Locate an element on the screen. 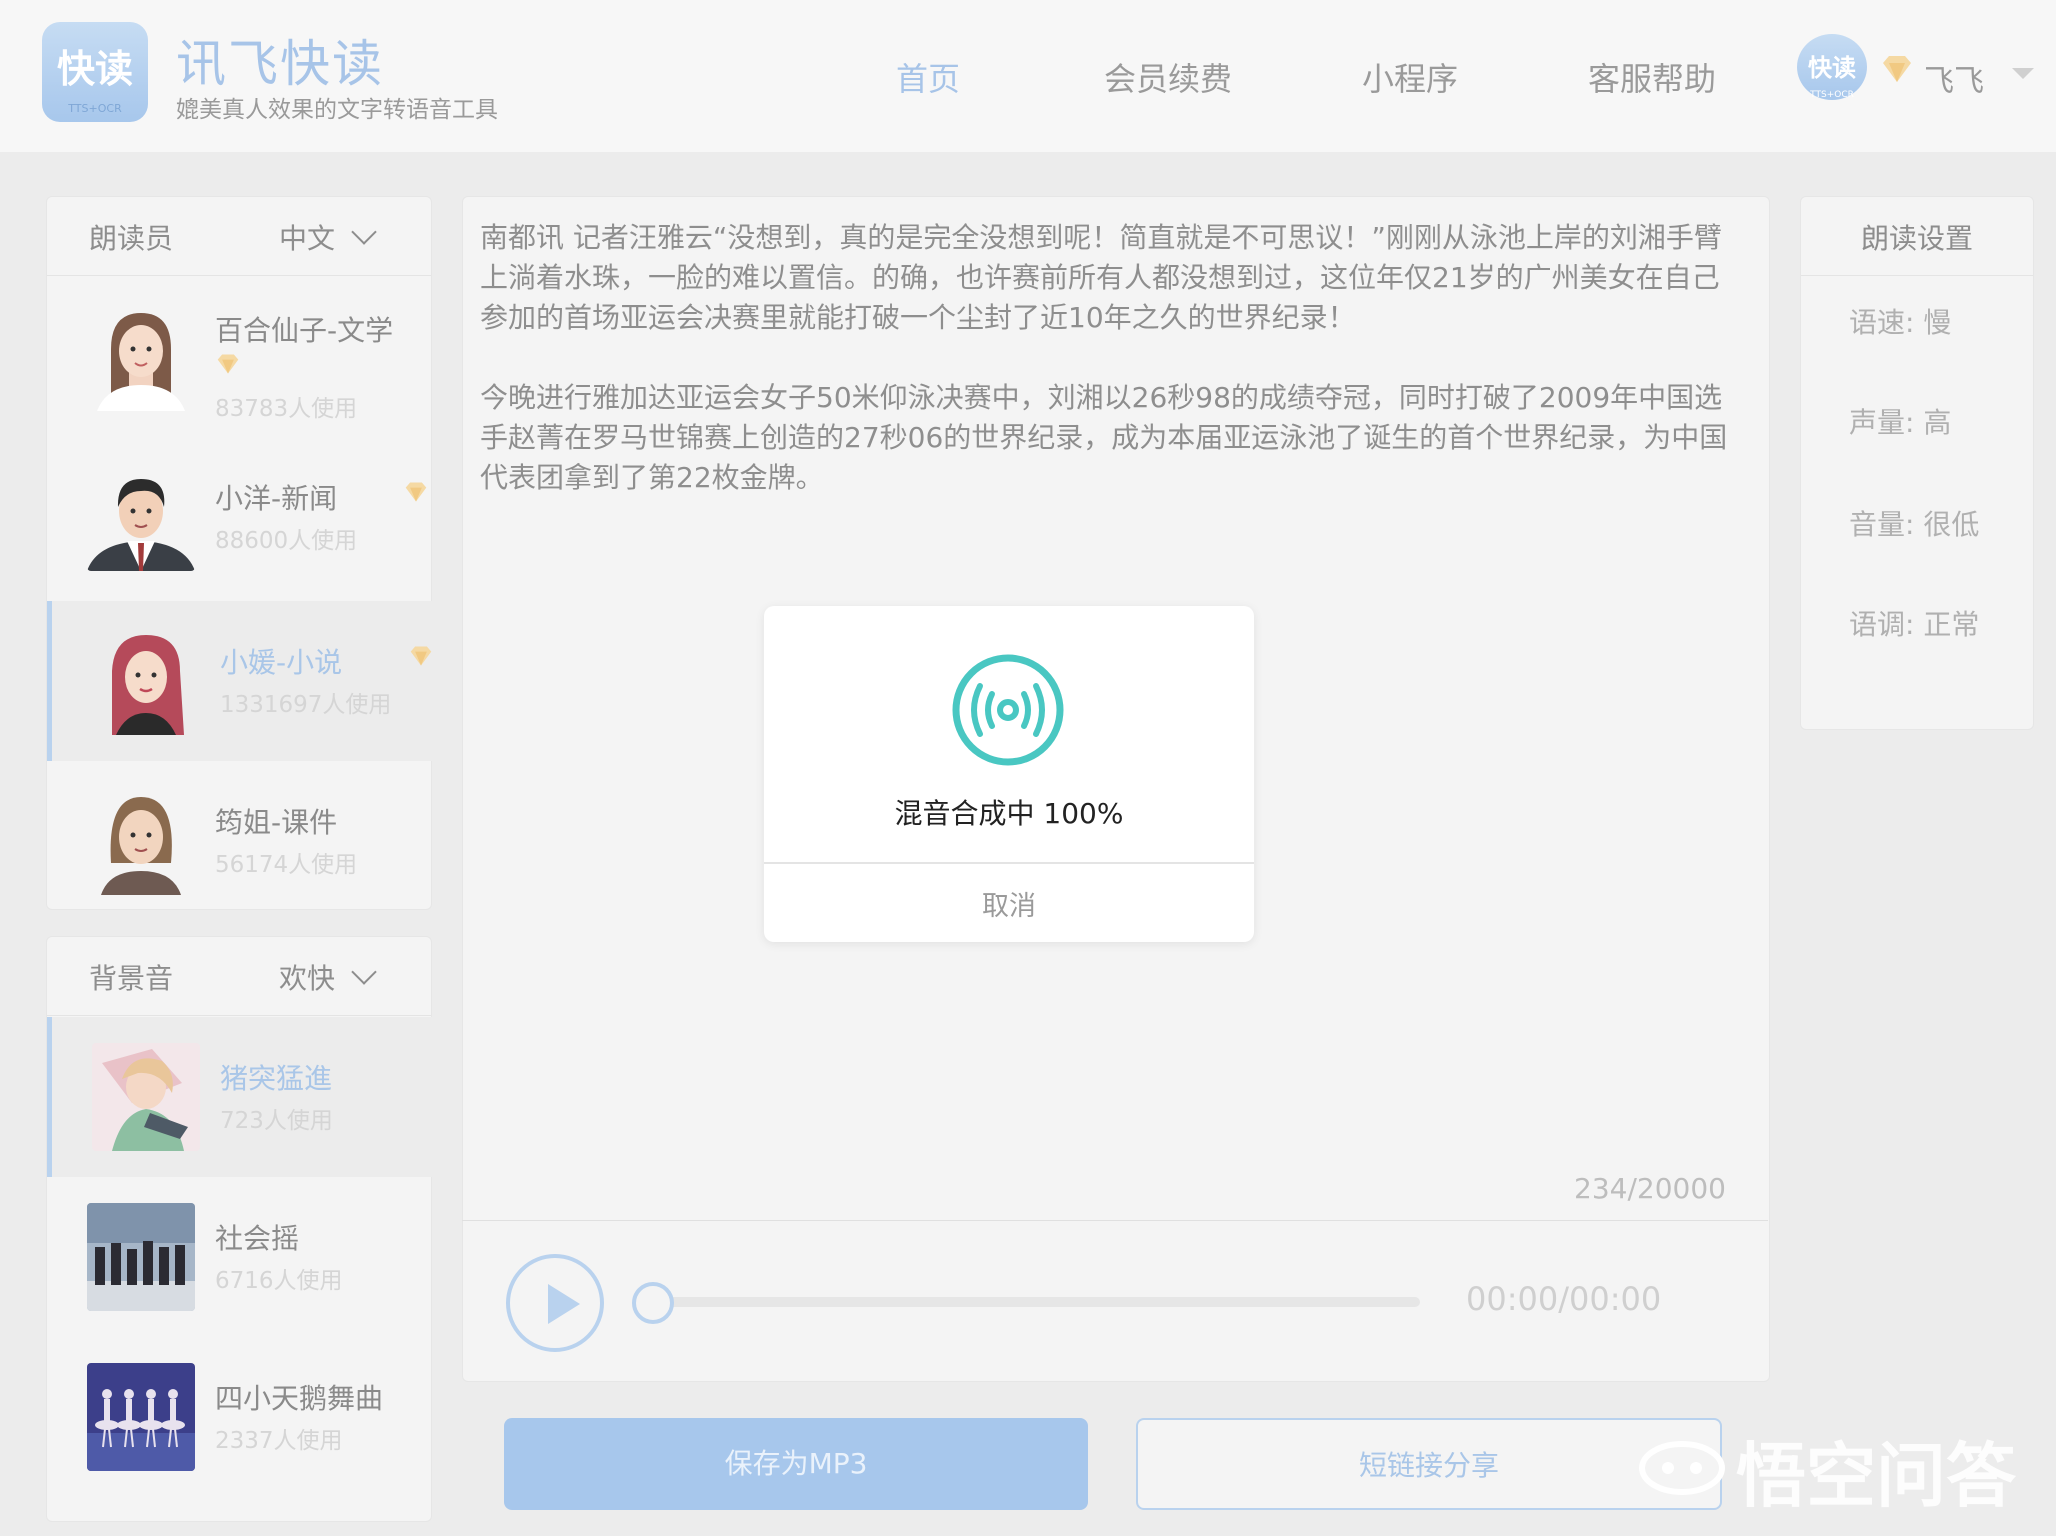 The width and height of the screenshot is (2056, 1536). setting-pitch: 语调: 正常 is located at coordinates (1914, 623).